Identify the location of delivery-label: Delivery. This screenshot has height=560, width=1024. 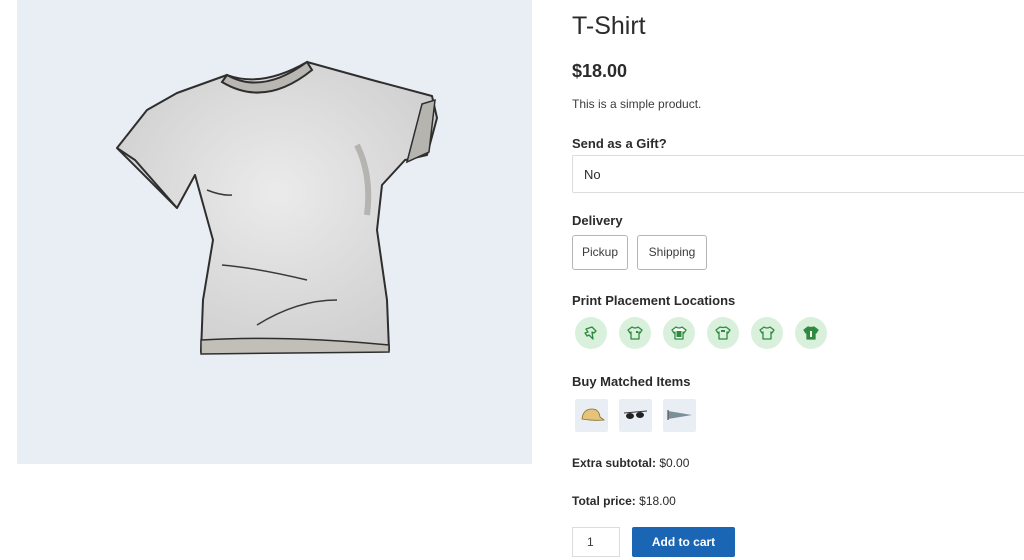
(597, 220).